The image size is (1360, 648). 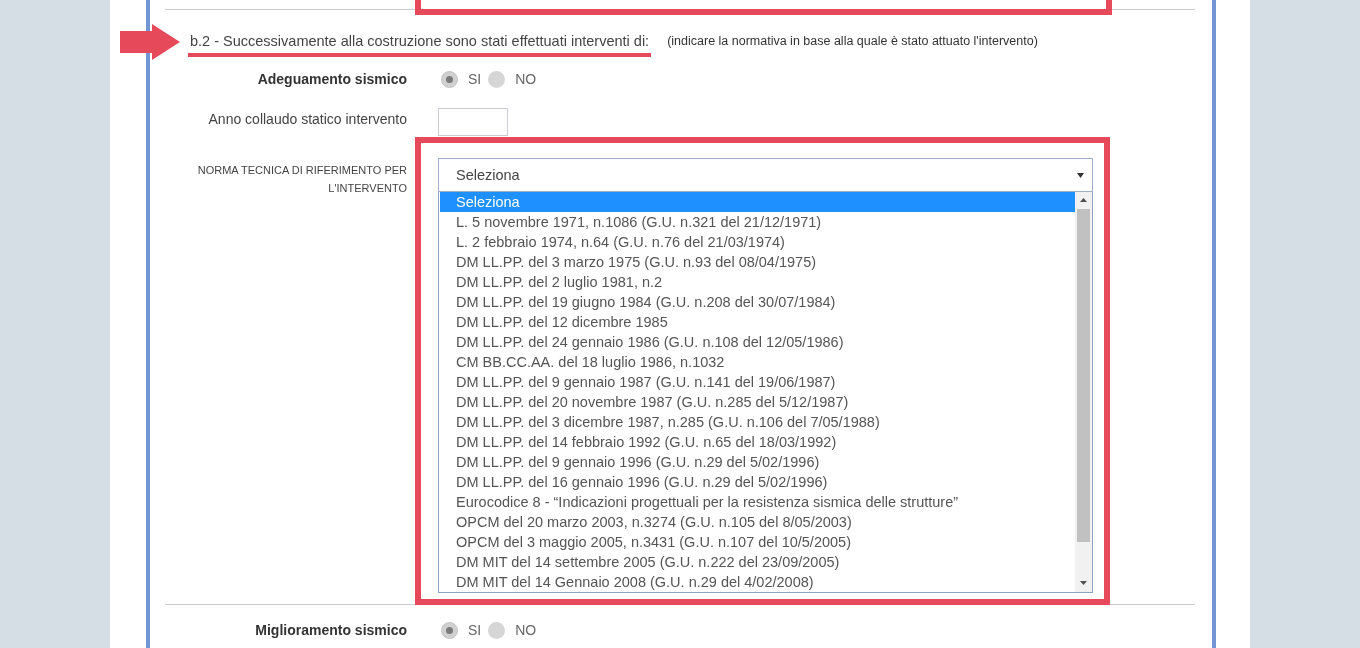 I want to click on dropdown-option: DM LL.PP. del 14 febbraio 1992 (G.U. n.65 del 18/03/1992), so click(x=757, y=442).